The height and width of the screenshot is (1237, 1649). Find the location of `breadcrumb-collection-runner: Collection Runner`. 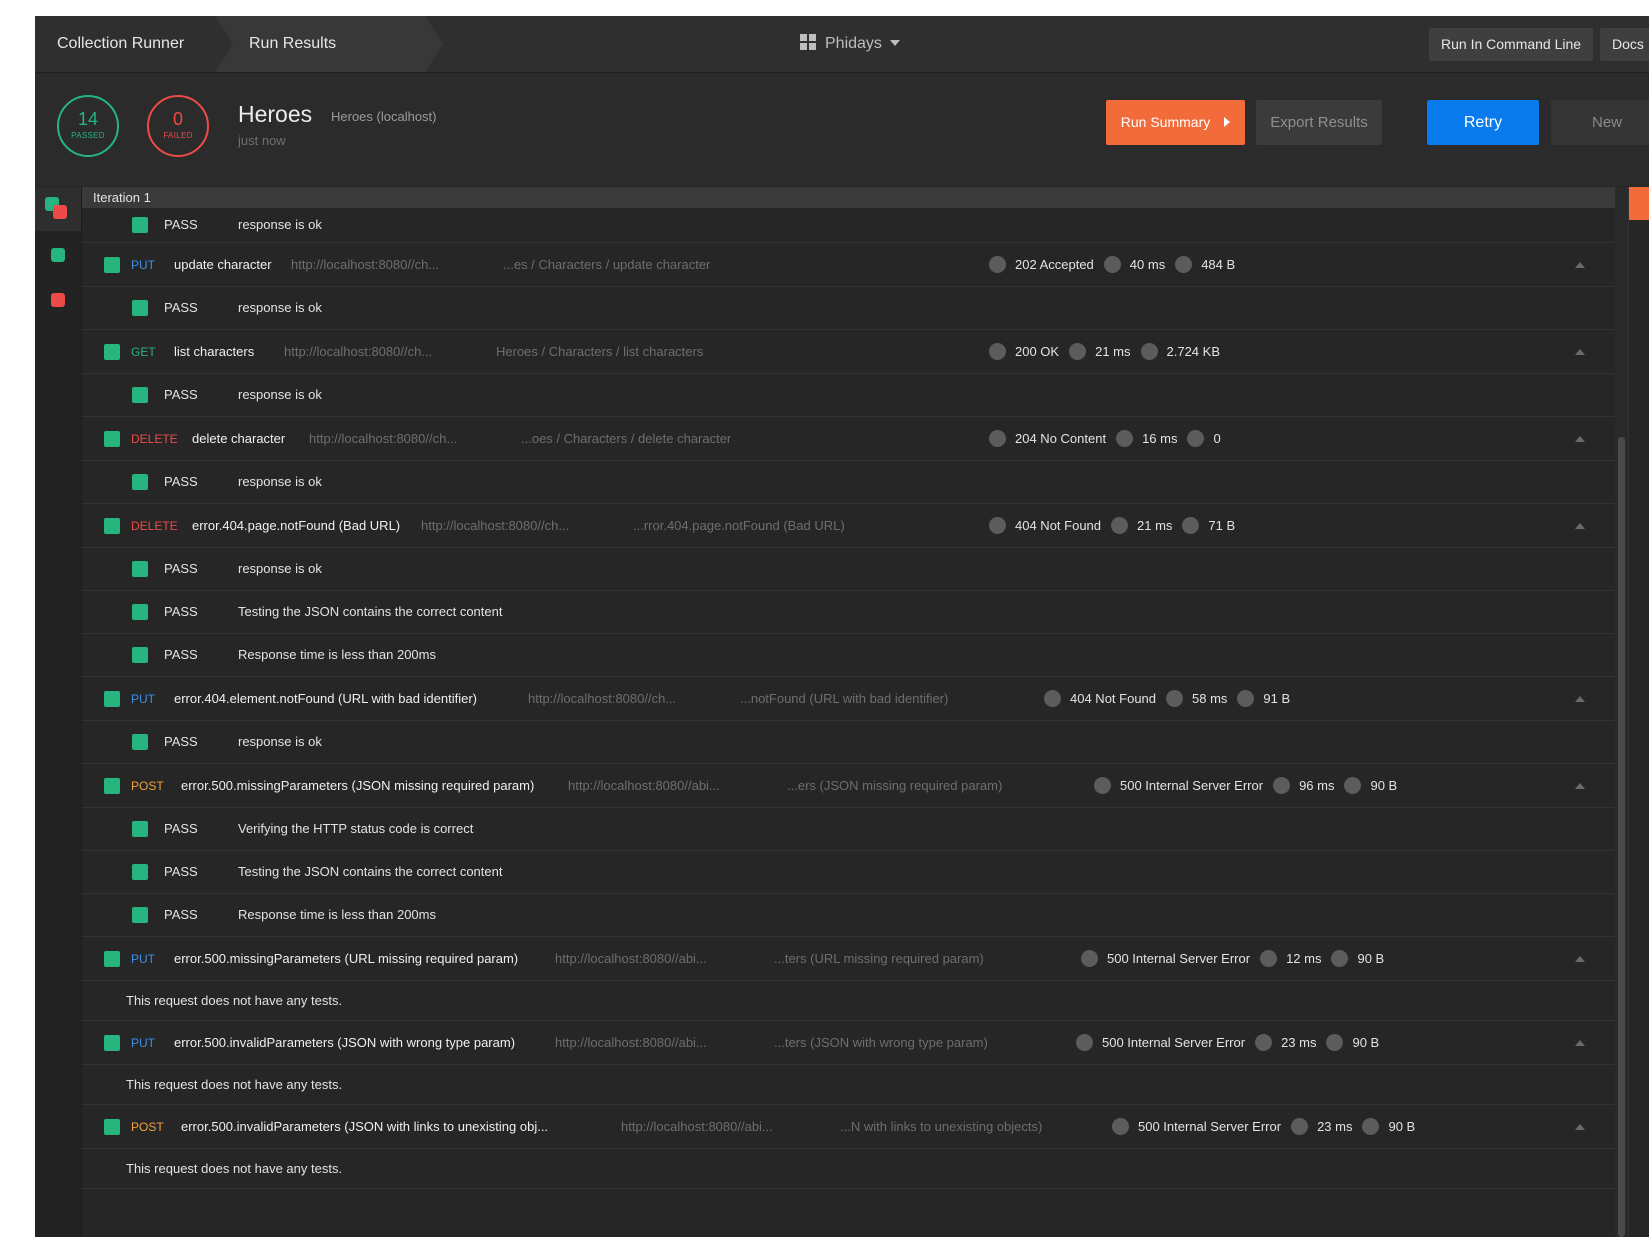

breadcrumb-collection-runner: Collection Runner is located at coordinates (125, 44).